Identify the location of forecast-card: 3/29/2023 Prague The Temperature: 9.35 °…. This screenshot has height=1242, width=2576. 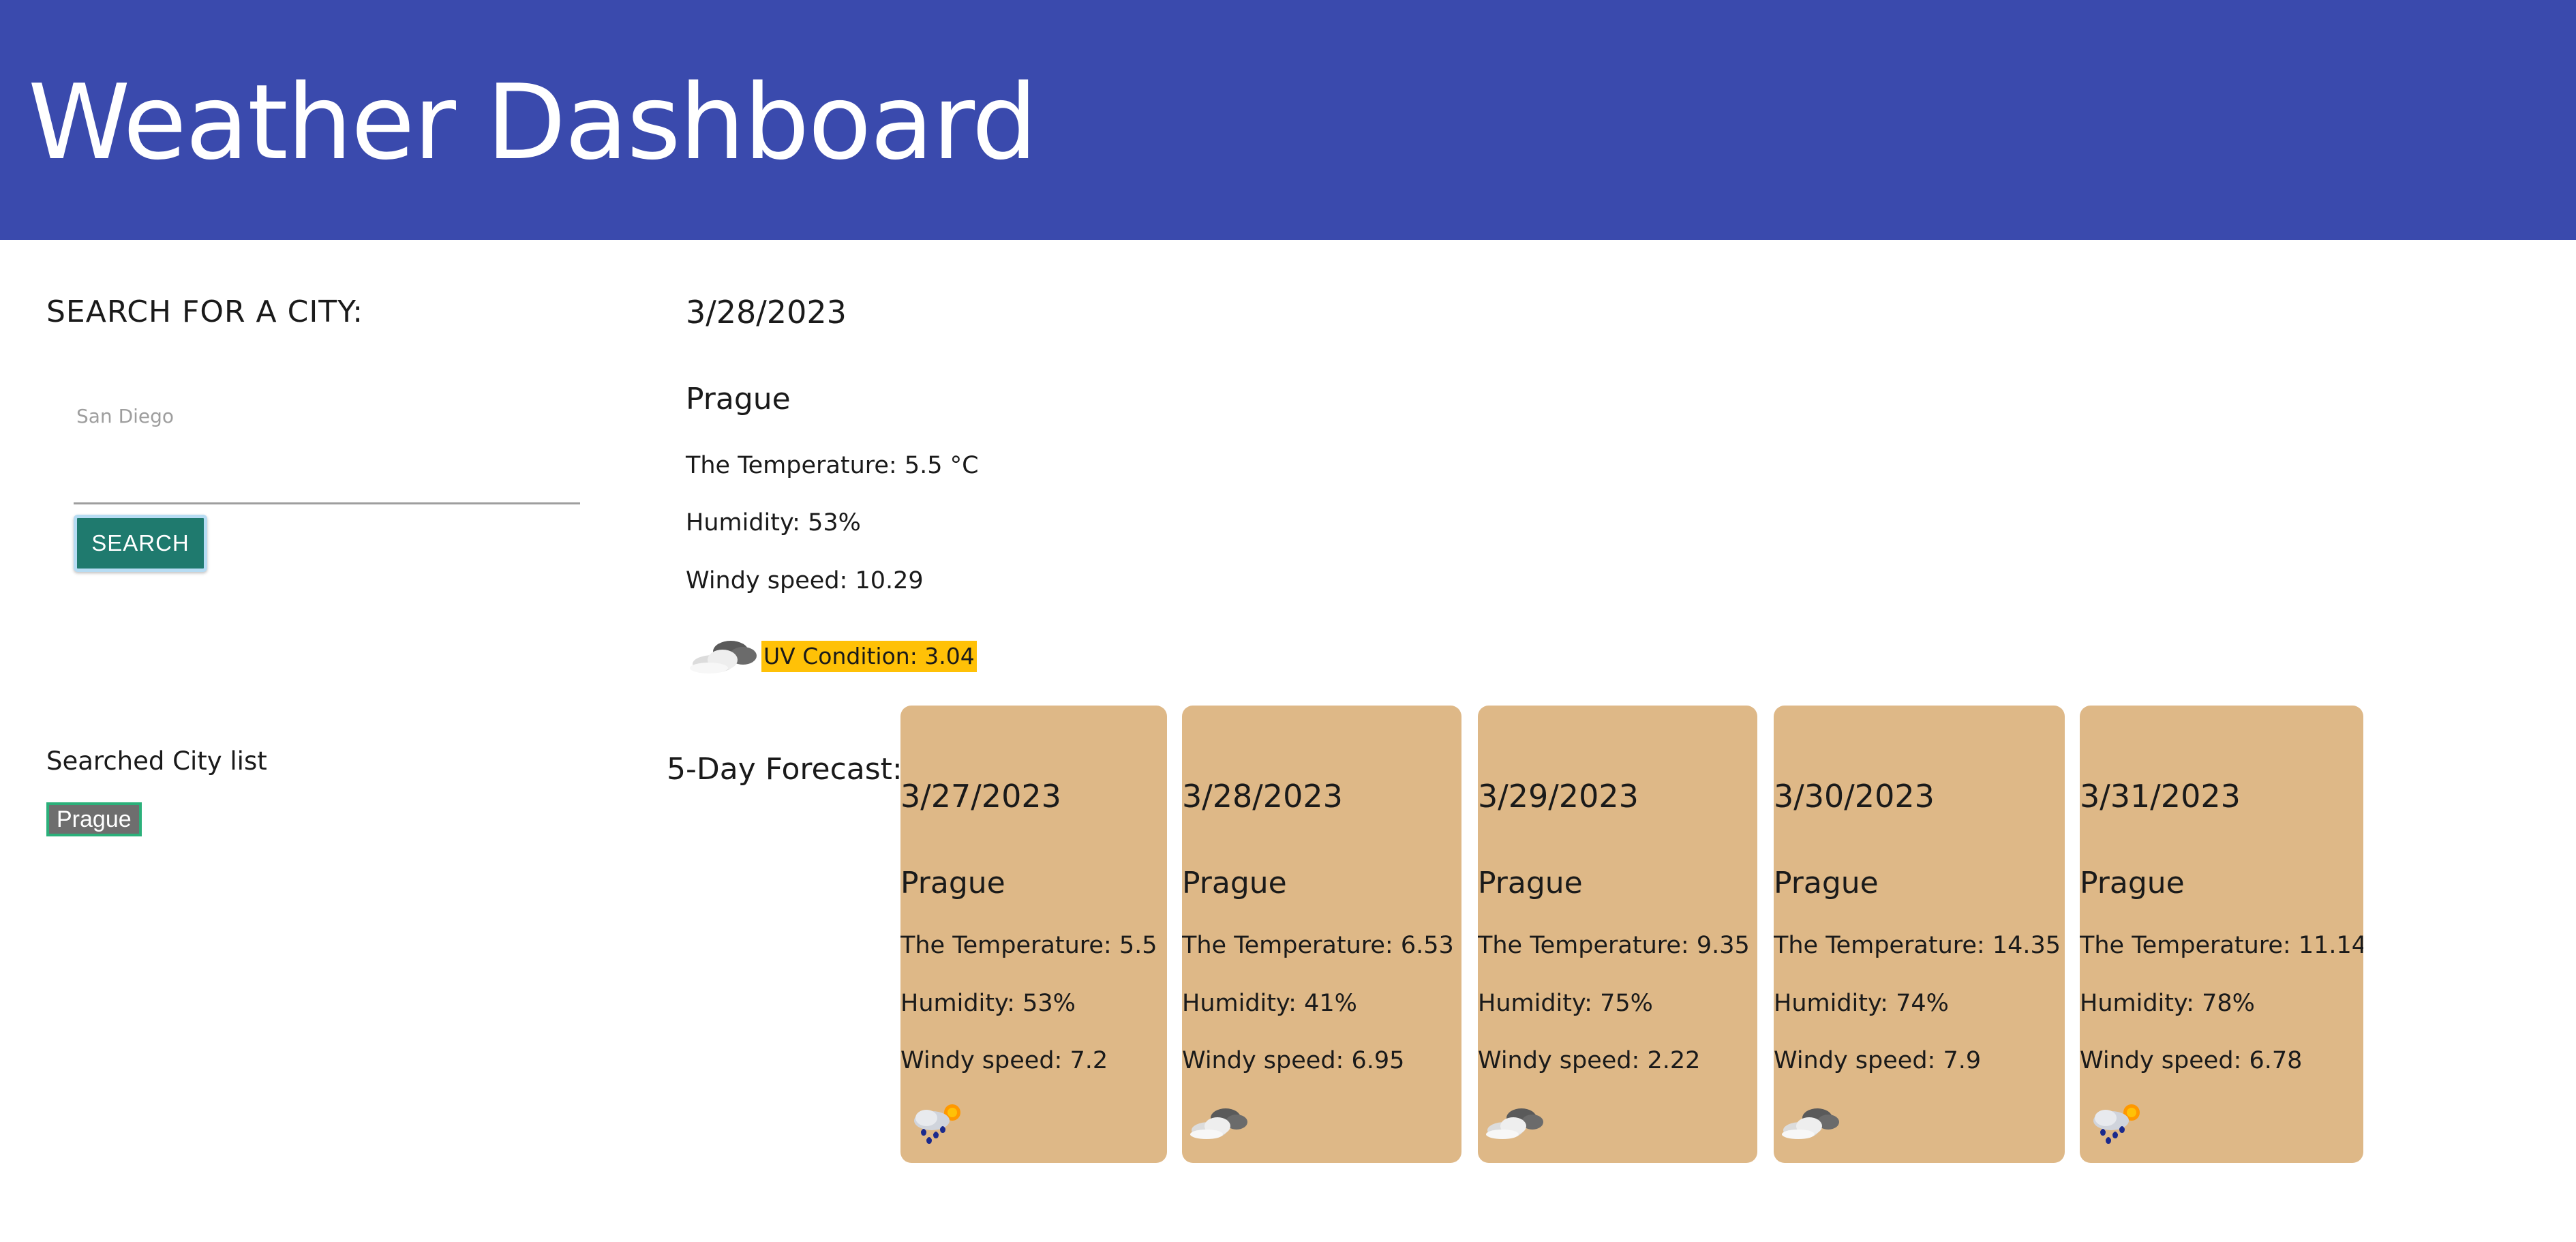
(1618, 934).